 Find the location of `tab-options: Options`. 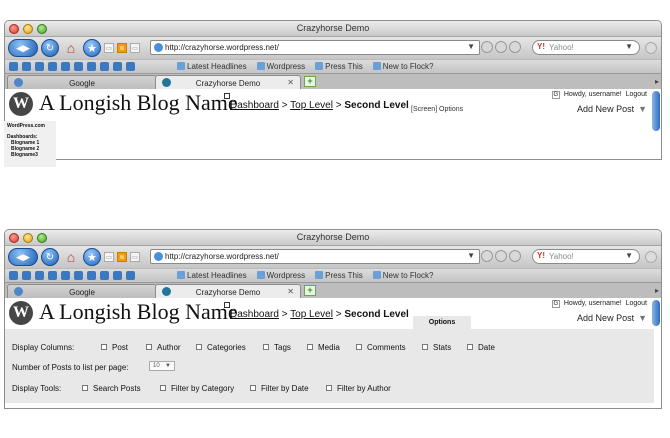

tab-options: Options is located at coordinates (442, 322).